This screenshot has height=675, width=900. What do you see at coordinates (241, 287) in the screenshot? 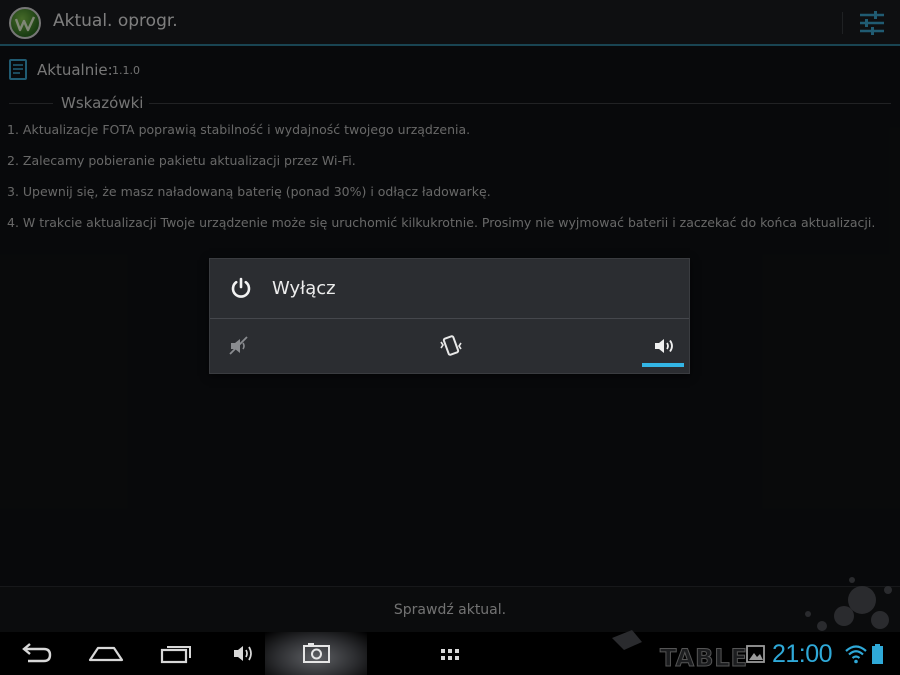
I see `power-icon` at bounding box center [241, 287].